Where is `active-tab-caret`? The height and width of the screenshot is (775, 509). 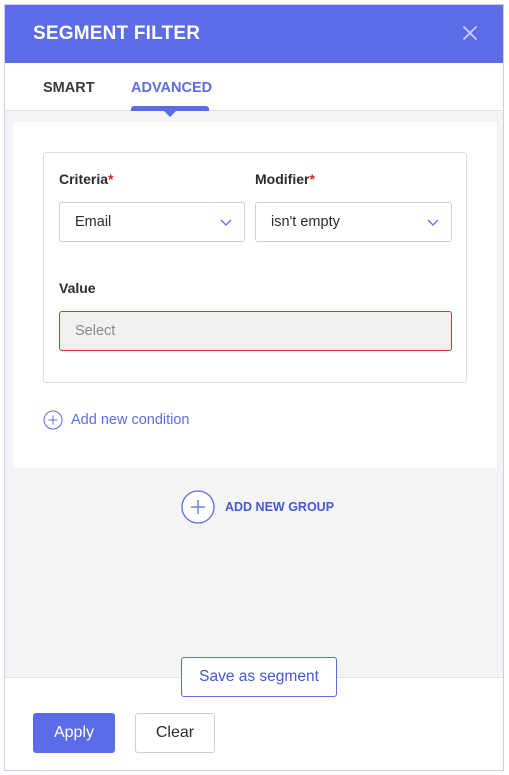
active-tab-caret is located at coordinates (170, 114).